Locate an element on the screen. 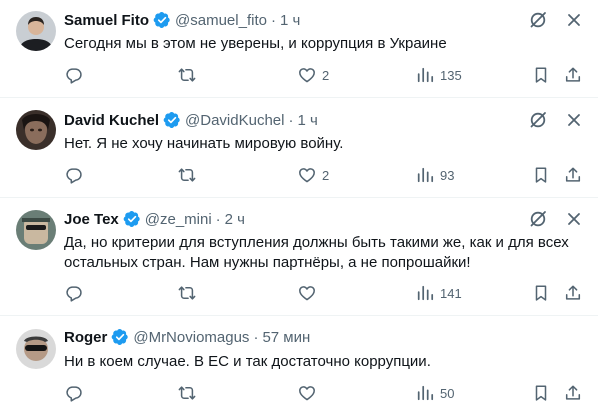  views-button: 93 is located at coordinates (435, 175).